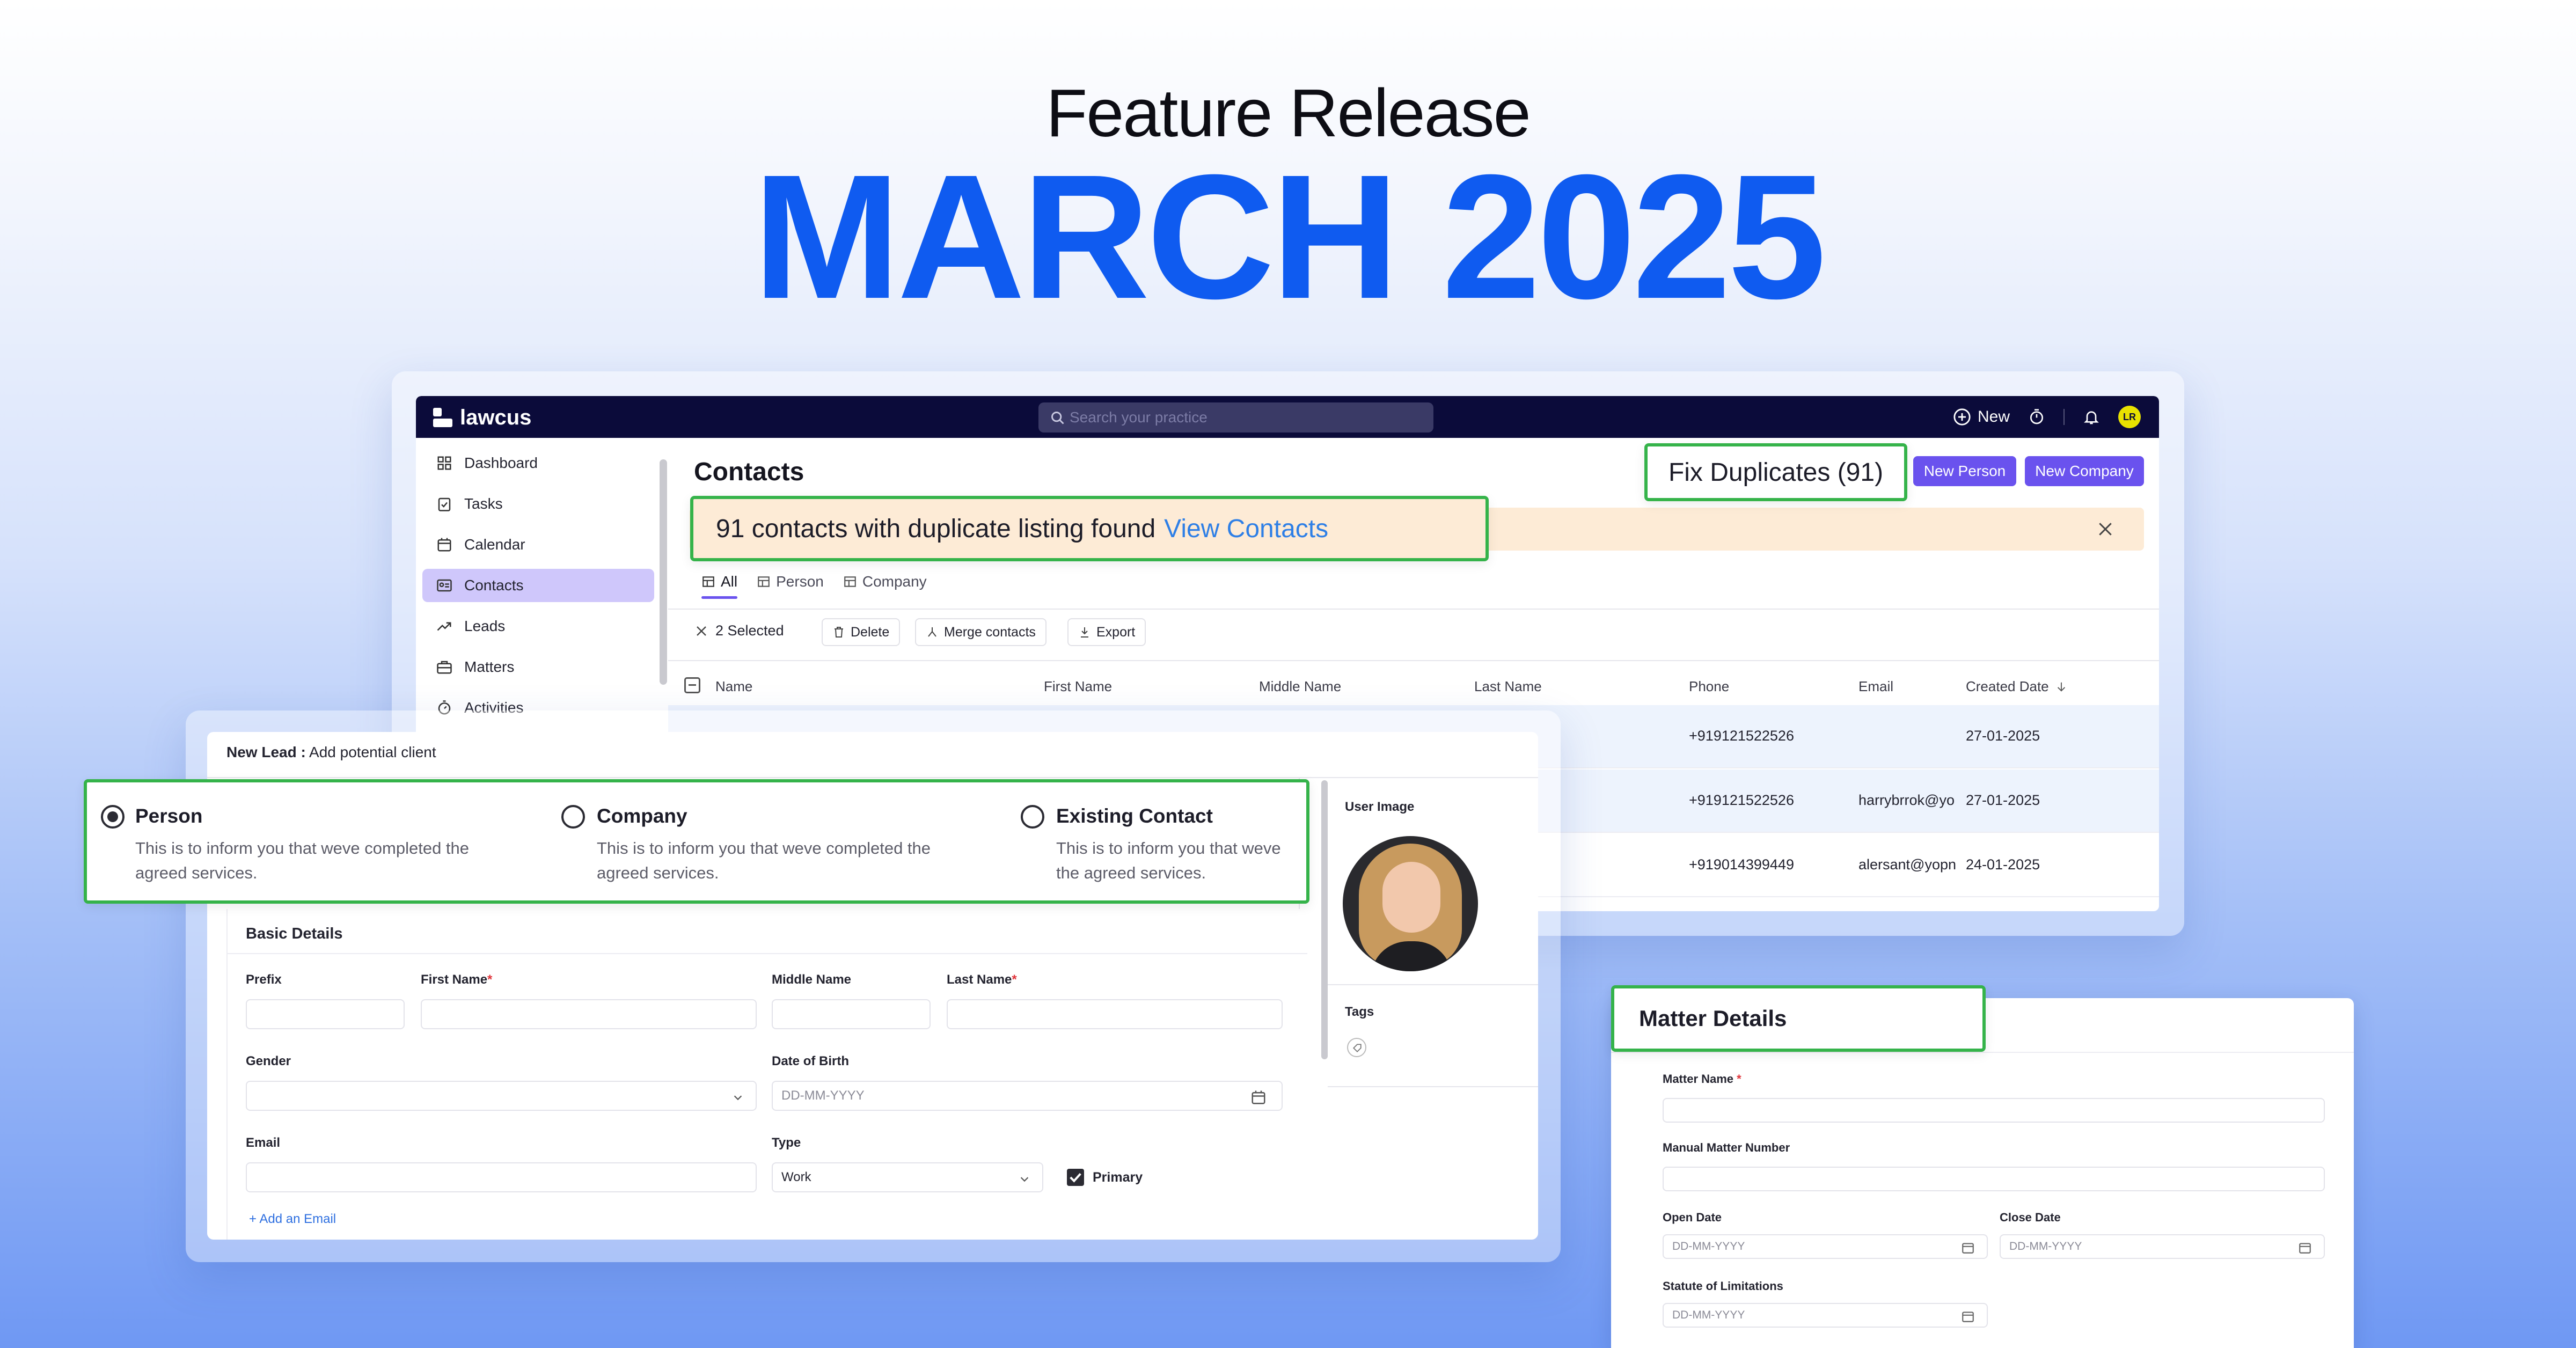 Image resolution: width=2576 pixels, height=1348 pixels. Describe the element at coordinates (2016, 686) in the screenshot. I see `column-created-date: Created Date` at that location.